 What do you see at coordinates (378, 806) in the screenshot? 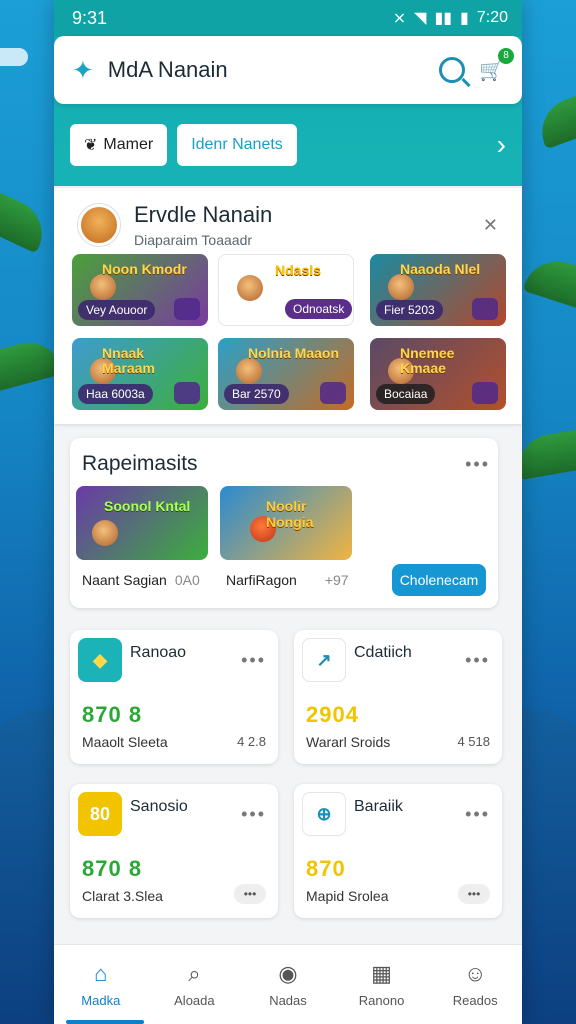
I see `stat-title: Baraiik` at bounding box center [378, 806].